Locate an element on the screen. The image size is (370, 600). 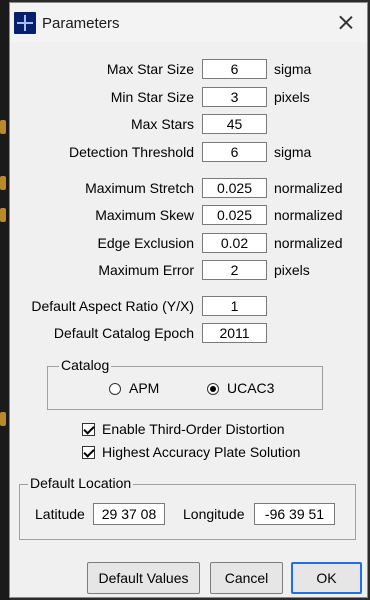
latitude-label: Latitude is located at coordinates (60, 514).